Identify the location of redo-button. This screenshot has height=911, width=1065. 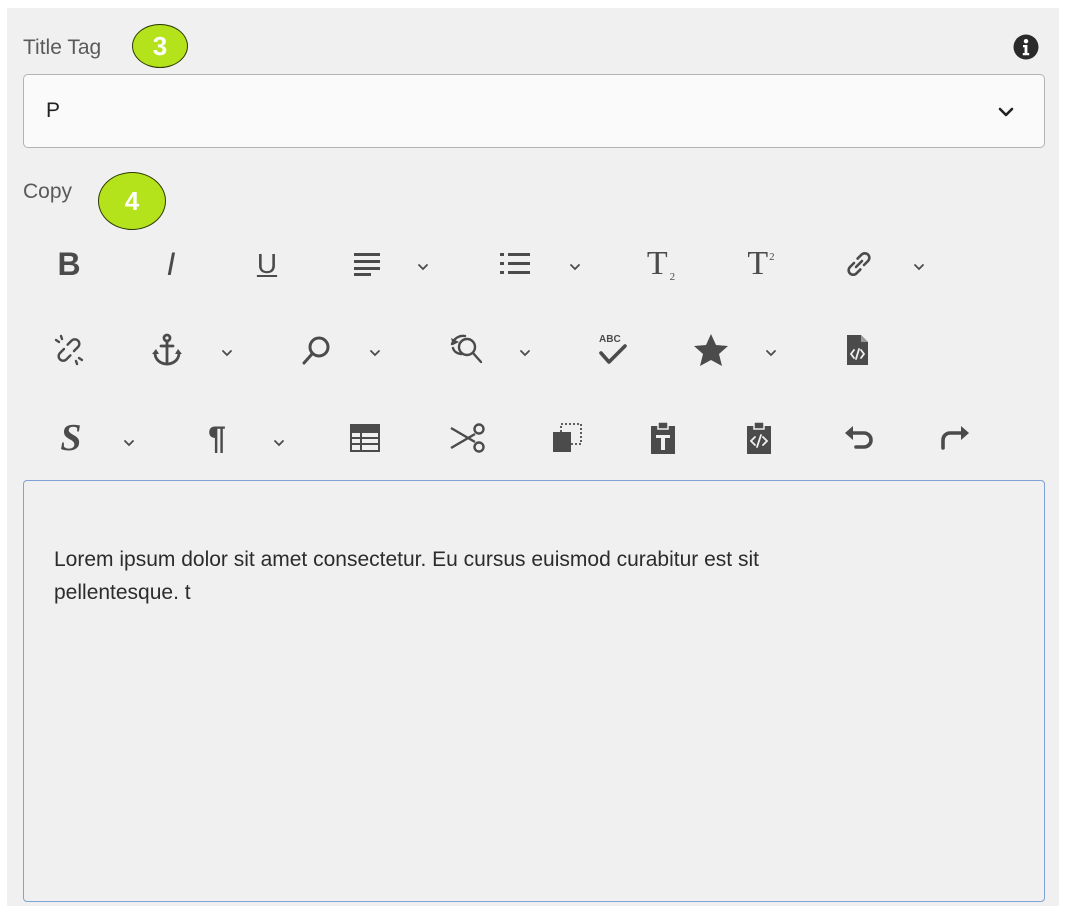
(955, 438).